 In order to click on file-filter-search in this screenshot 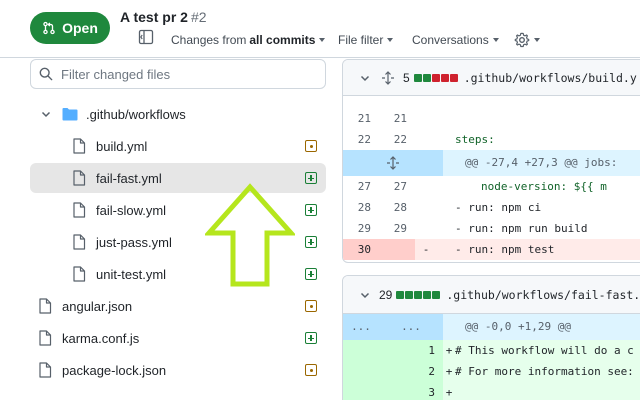, I will do `click(178, 74)`.